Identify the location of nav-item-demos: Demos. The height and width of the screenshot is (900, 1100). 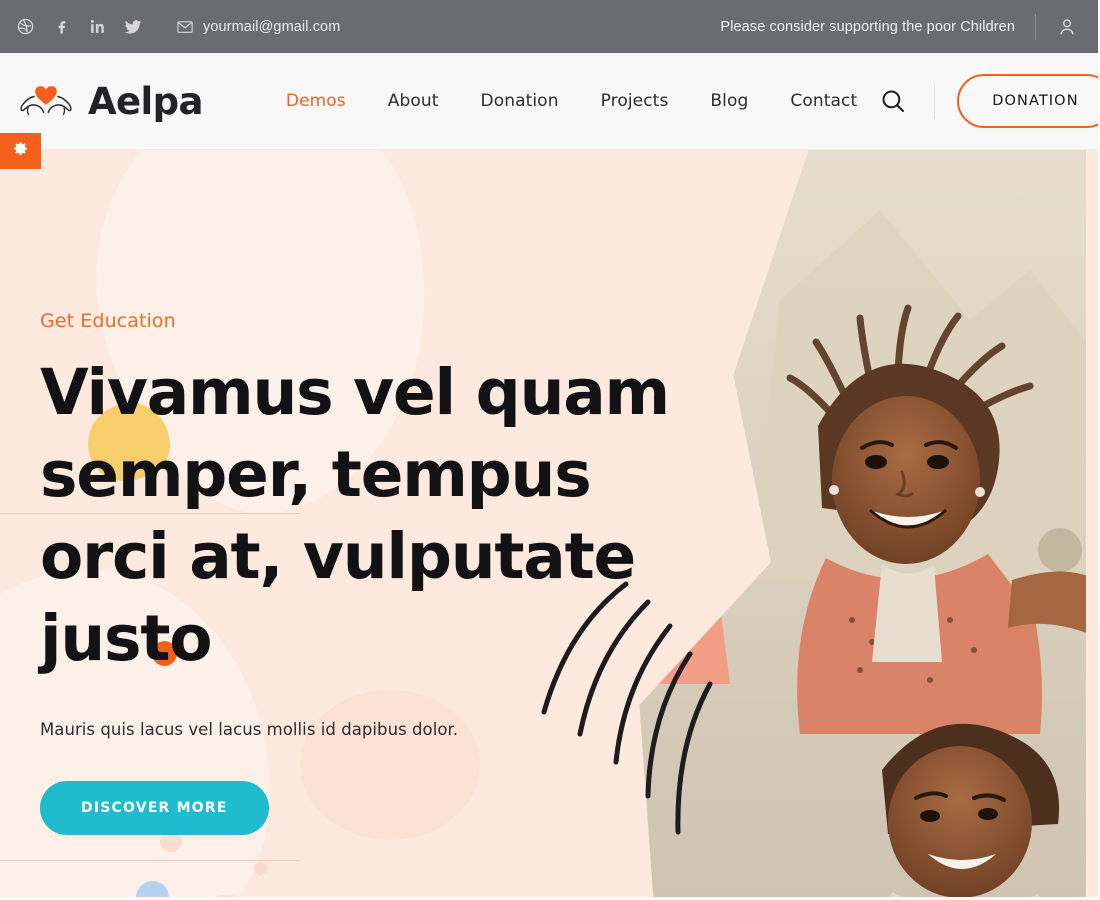
(316, 101).